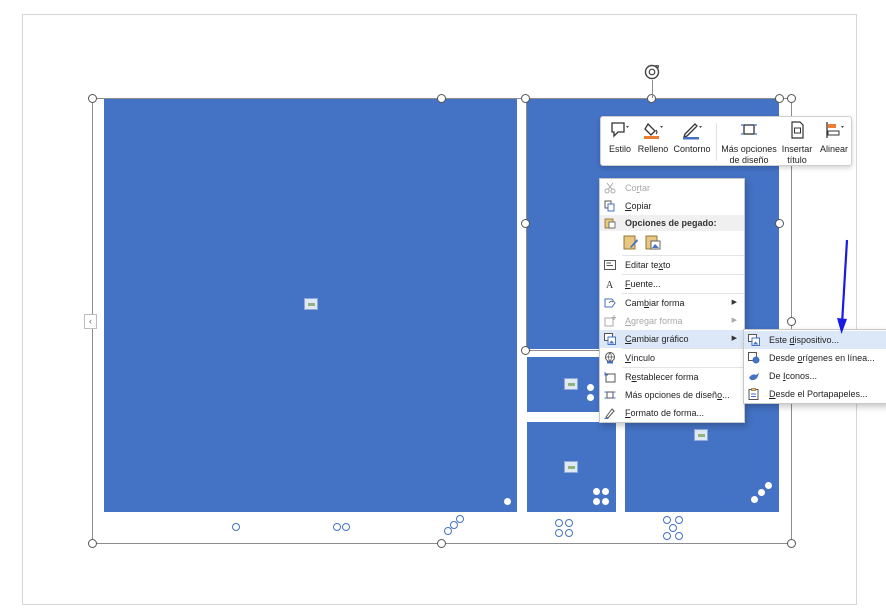  I want to click on outline-pen-icon, so click(692, 131).